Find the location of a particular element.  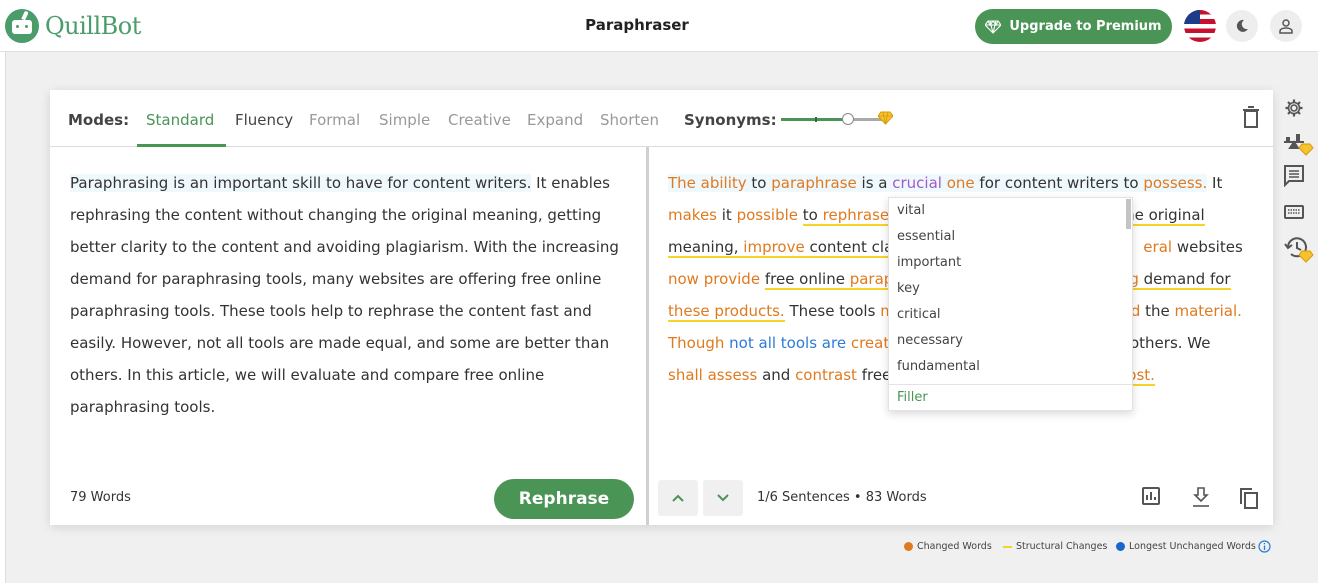

changed-word: creat is located at coordinates (870, 343).